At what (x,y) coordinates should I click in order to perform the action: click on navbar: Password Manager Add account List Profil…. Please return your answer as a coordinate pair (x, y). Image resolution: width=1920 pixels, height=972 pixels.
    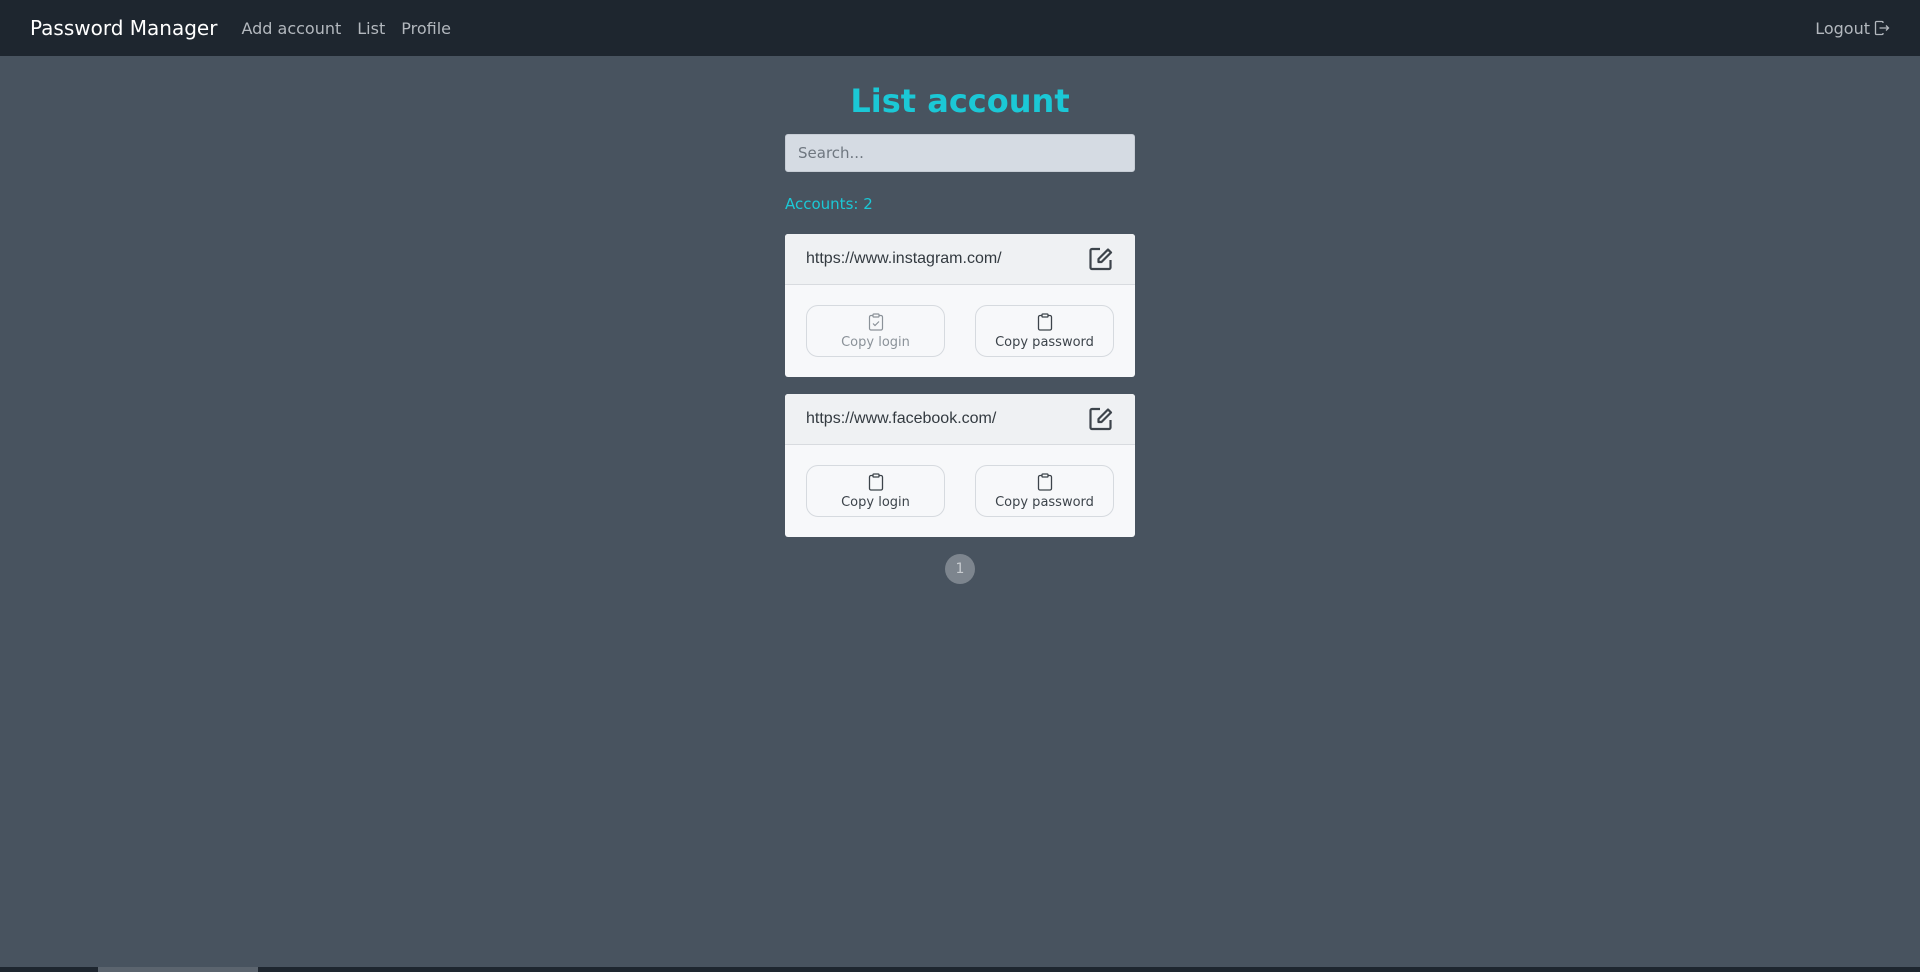
    Looking at the image, I should click on (960, 28).